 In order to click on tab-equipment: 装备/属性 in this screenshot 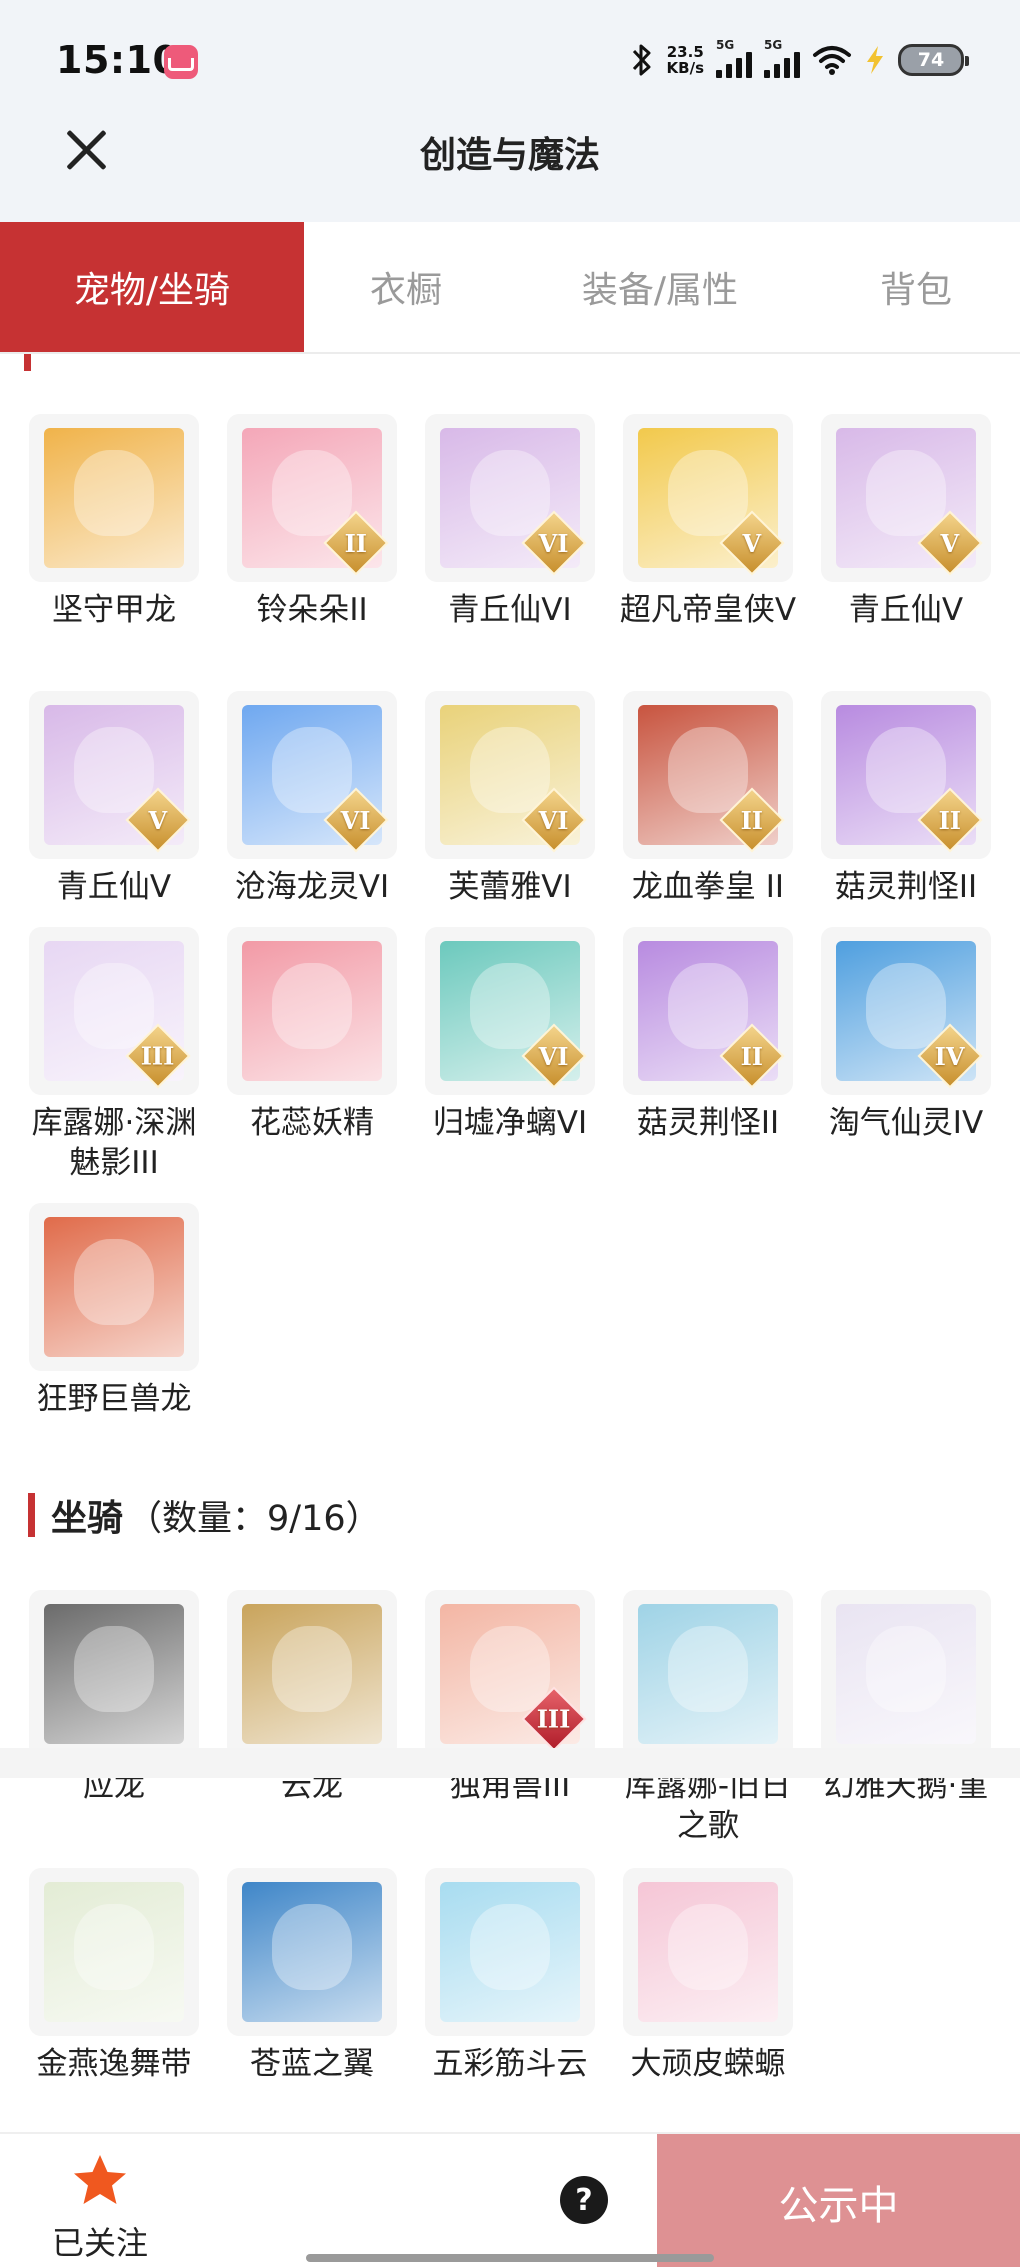, I will do `click(660, 287)`.